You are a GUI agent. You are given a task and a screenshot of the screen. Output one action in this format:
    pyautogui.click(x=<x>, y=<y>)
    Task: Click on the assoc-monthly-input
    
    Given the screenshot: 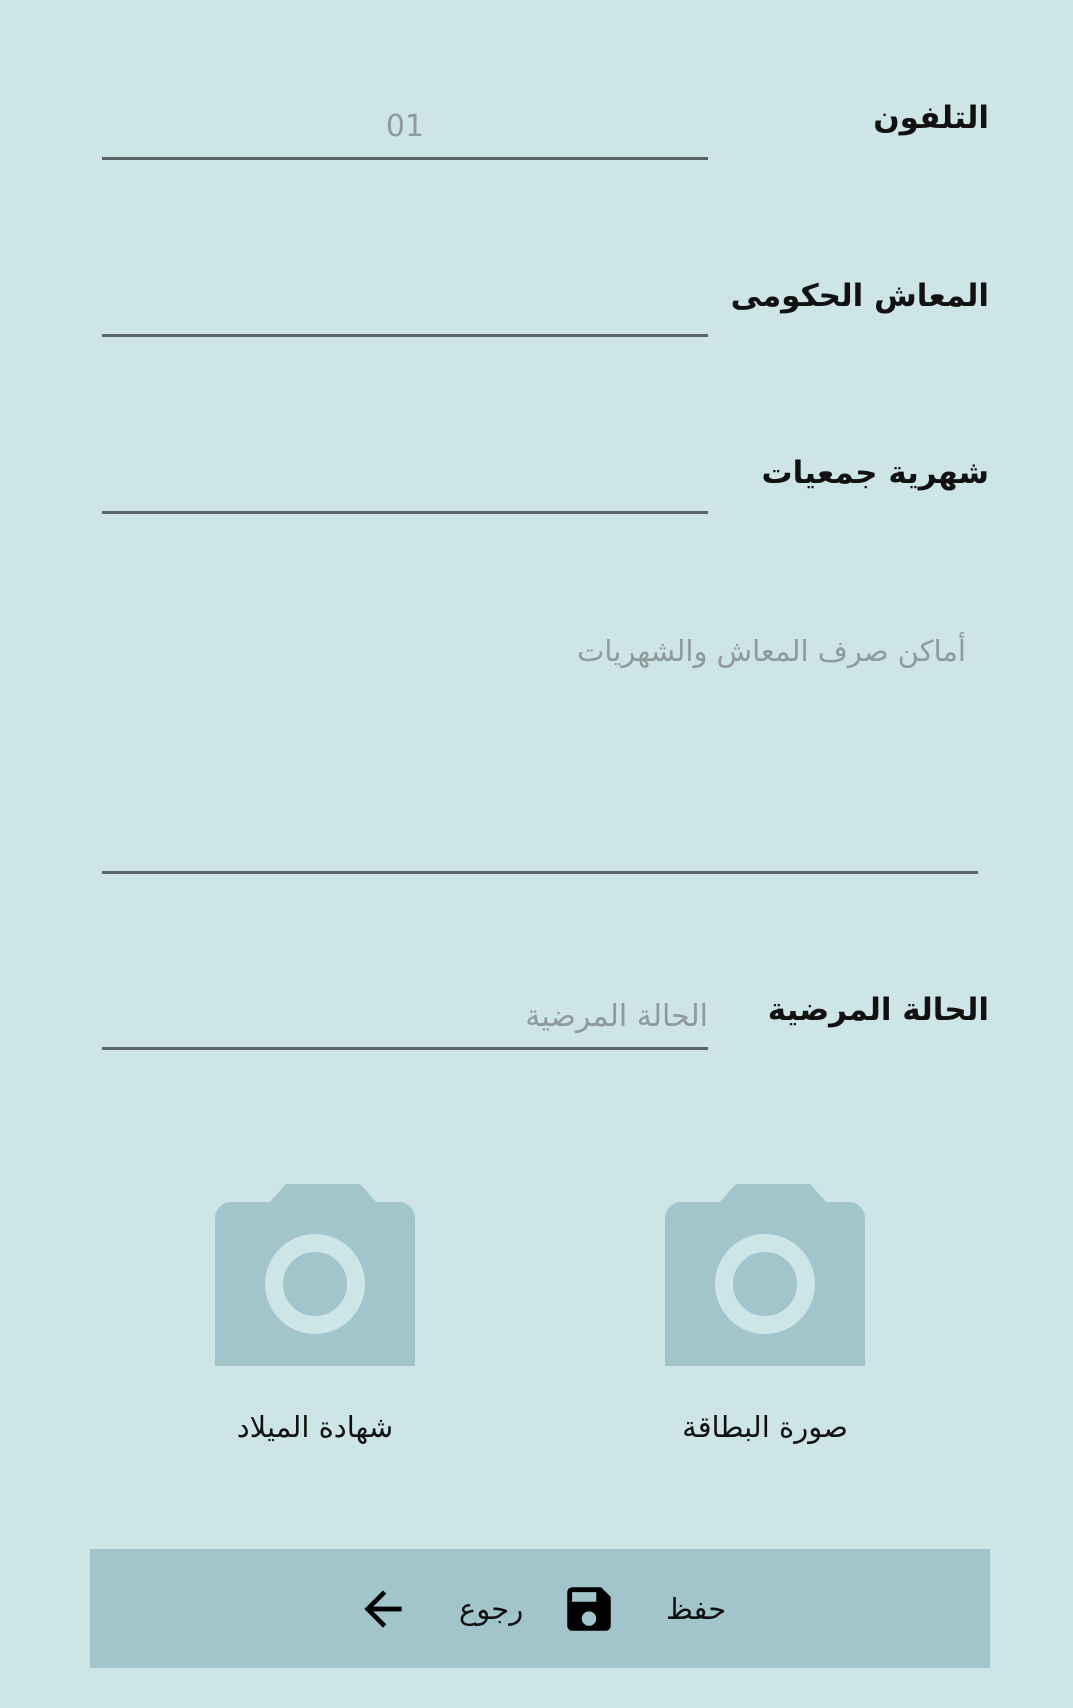 What is the action you would take?
    pyautogui.click(x=405, y=480)
    